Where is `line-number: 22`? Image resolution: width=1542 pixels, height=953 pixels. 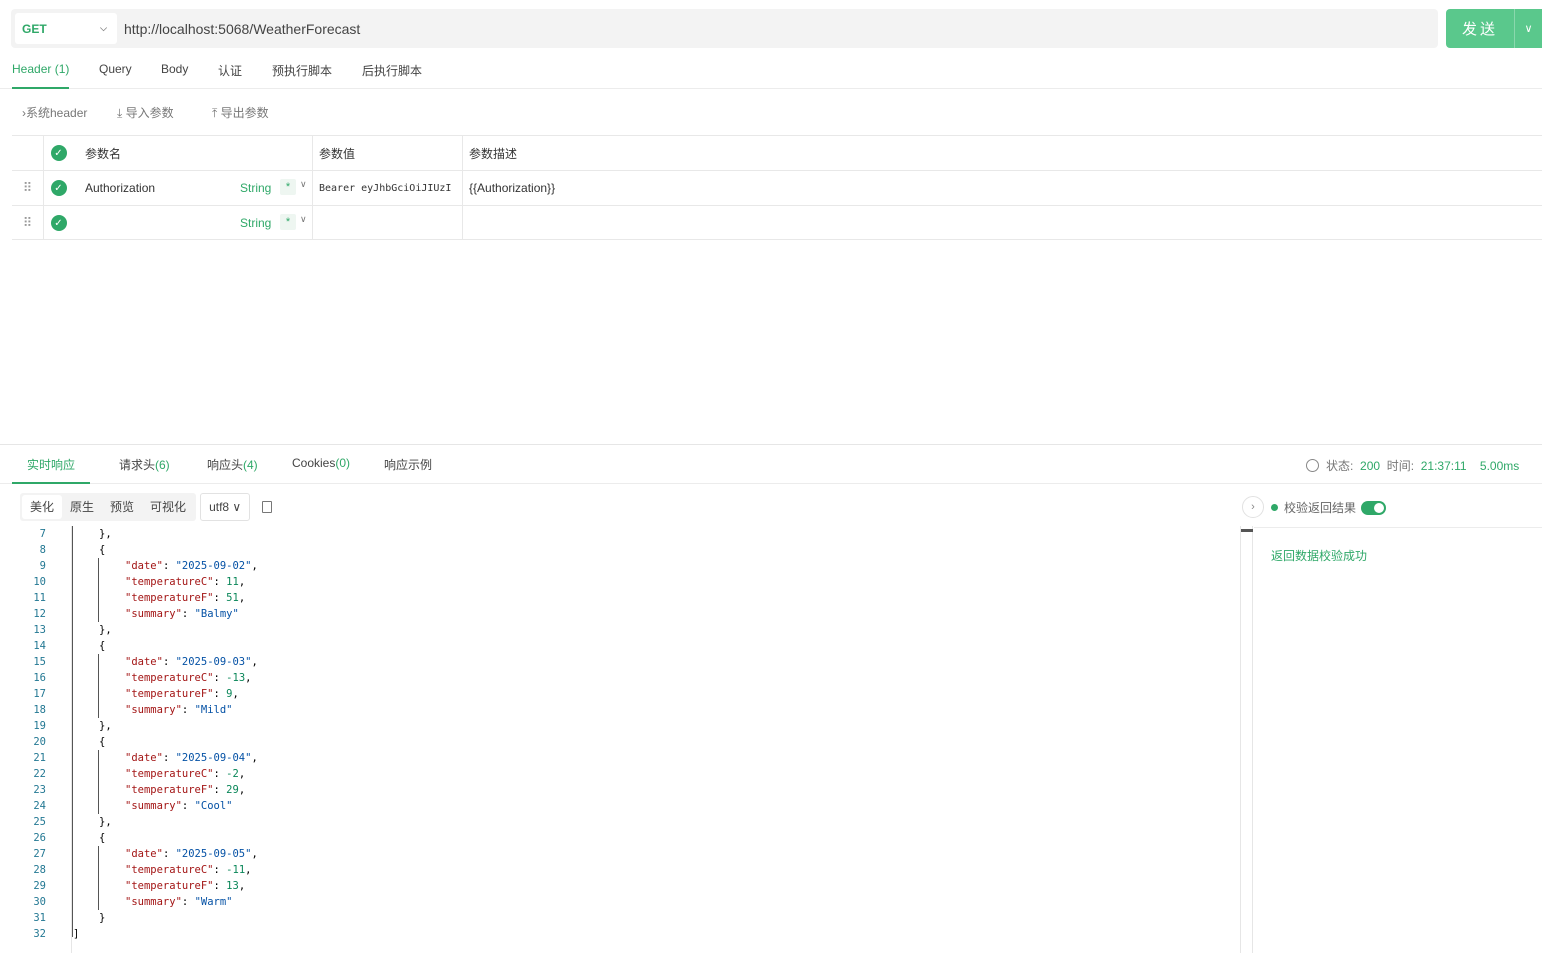
line-number: 22 is located at coordinates (39, 774).